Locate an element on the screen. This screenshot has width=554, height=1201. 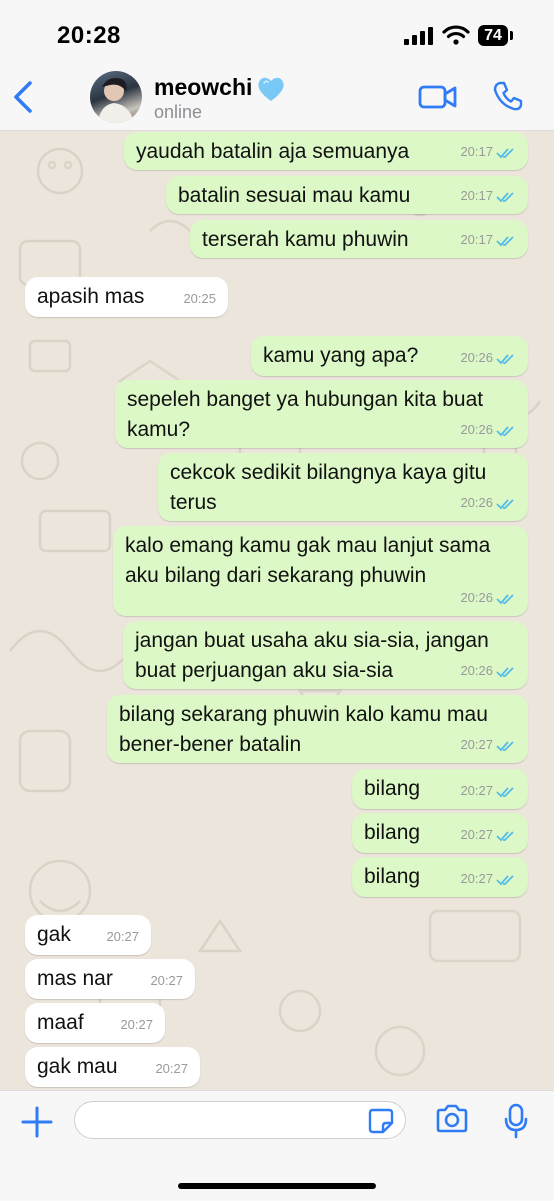
video-call-icon is located at coordinates (438, 97).